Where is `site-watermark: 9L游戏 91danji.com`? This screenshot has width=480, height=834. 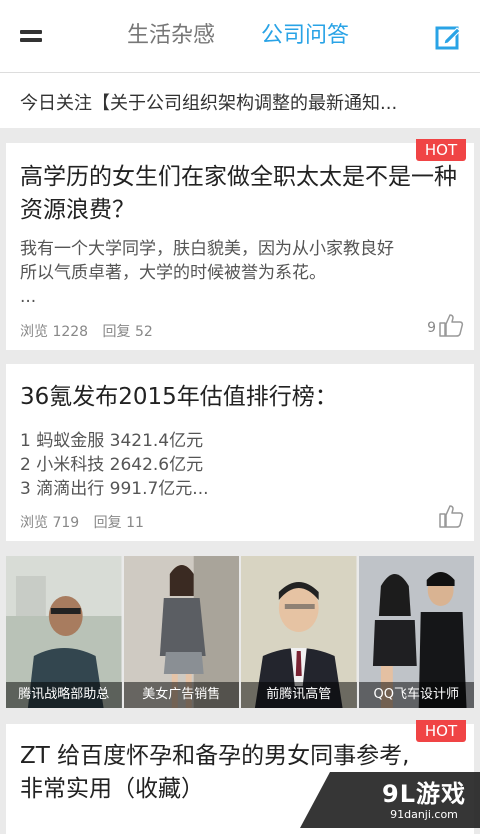
site-watermark: 9L游戏 91danji.com is located at coordinates (424, 801).